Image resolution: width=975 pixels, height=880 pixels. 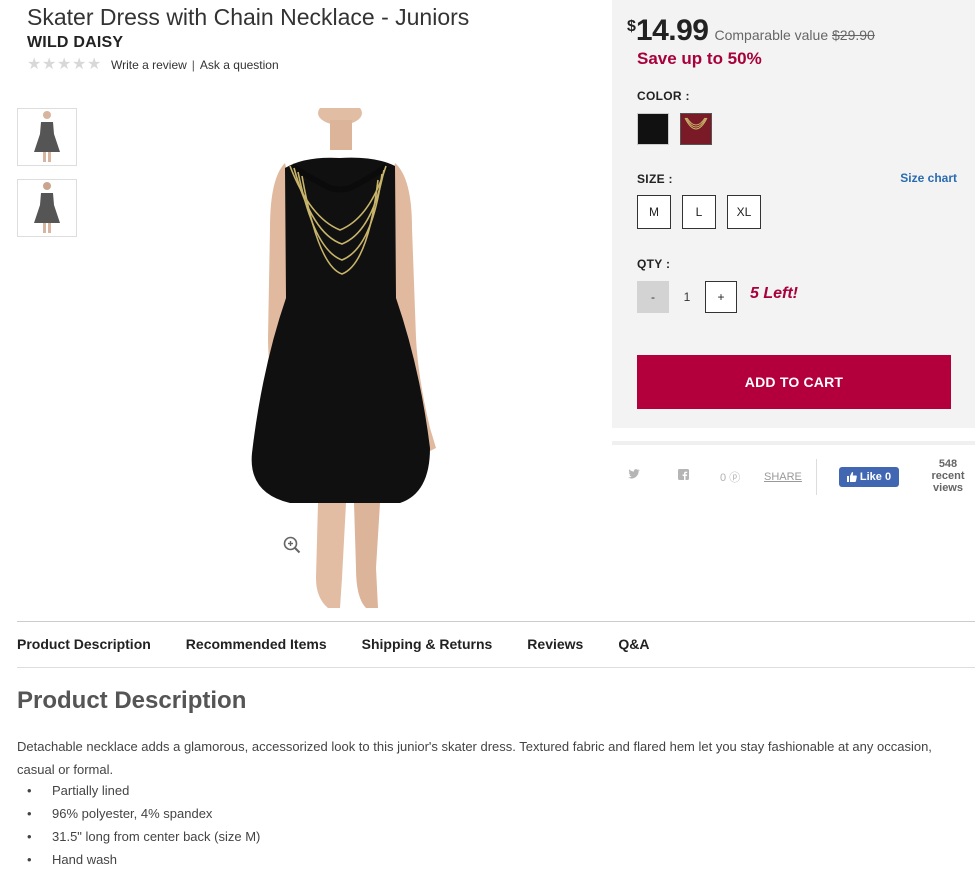 I want to click on stock-note: 5 Left!, so click(x=774, y=293).